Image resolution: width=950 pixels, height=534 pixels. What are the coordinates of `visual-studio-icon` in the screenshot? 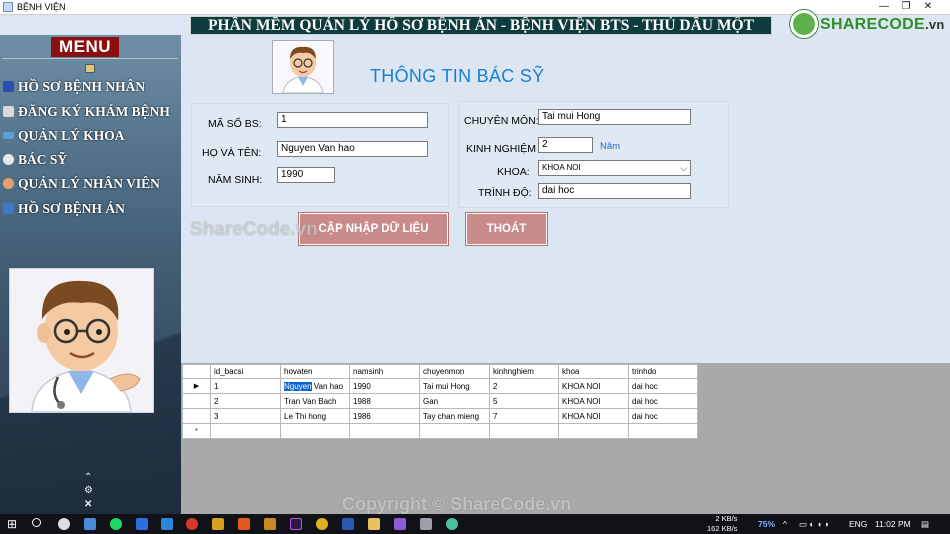 It's located at (400, 524).